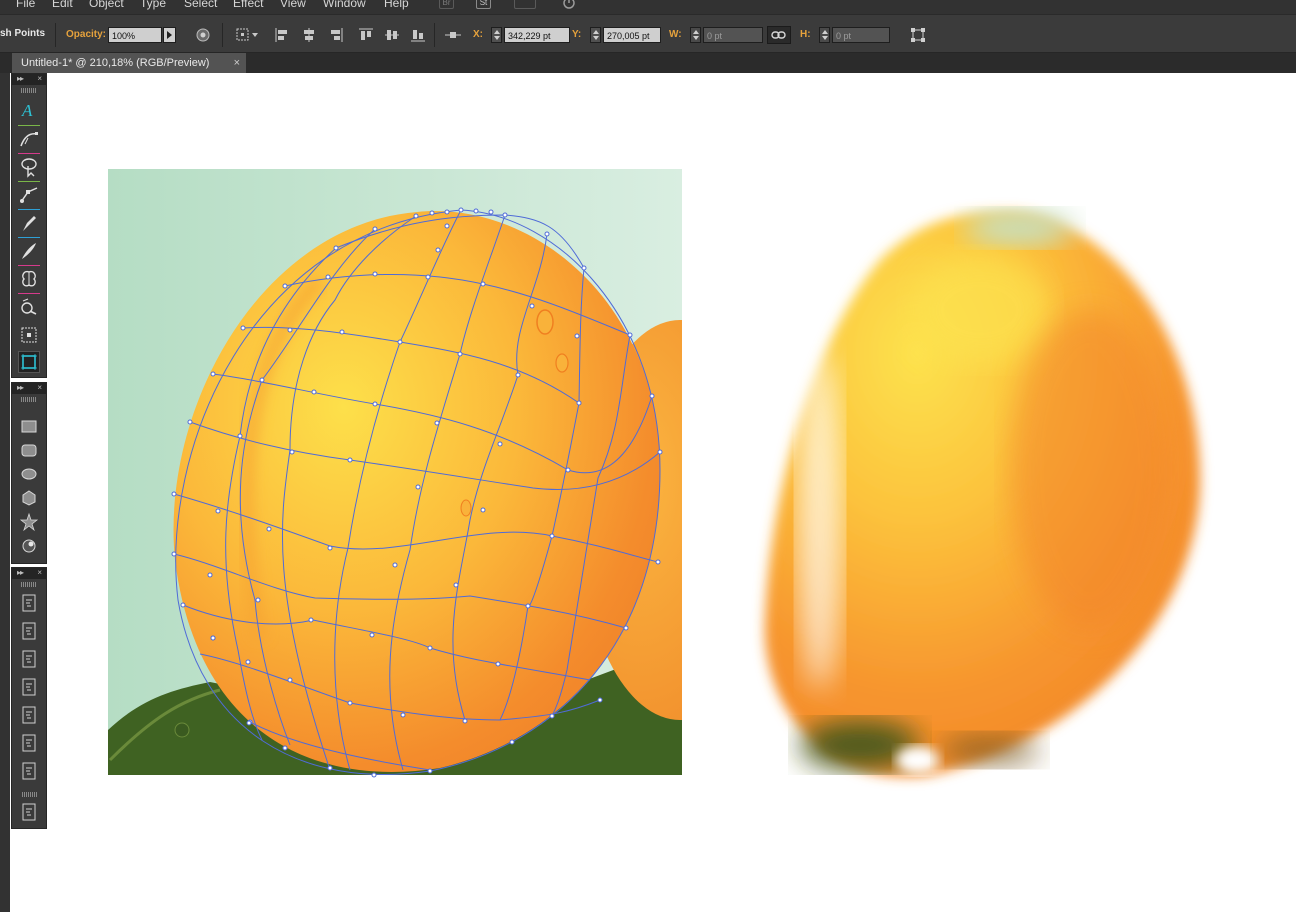  Describe the element at coordinates (29, 195) in the screenshot. I see `anchor-convert-icon` at that location.